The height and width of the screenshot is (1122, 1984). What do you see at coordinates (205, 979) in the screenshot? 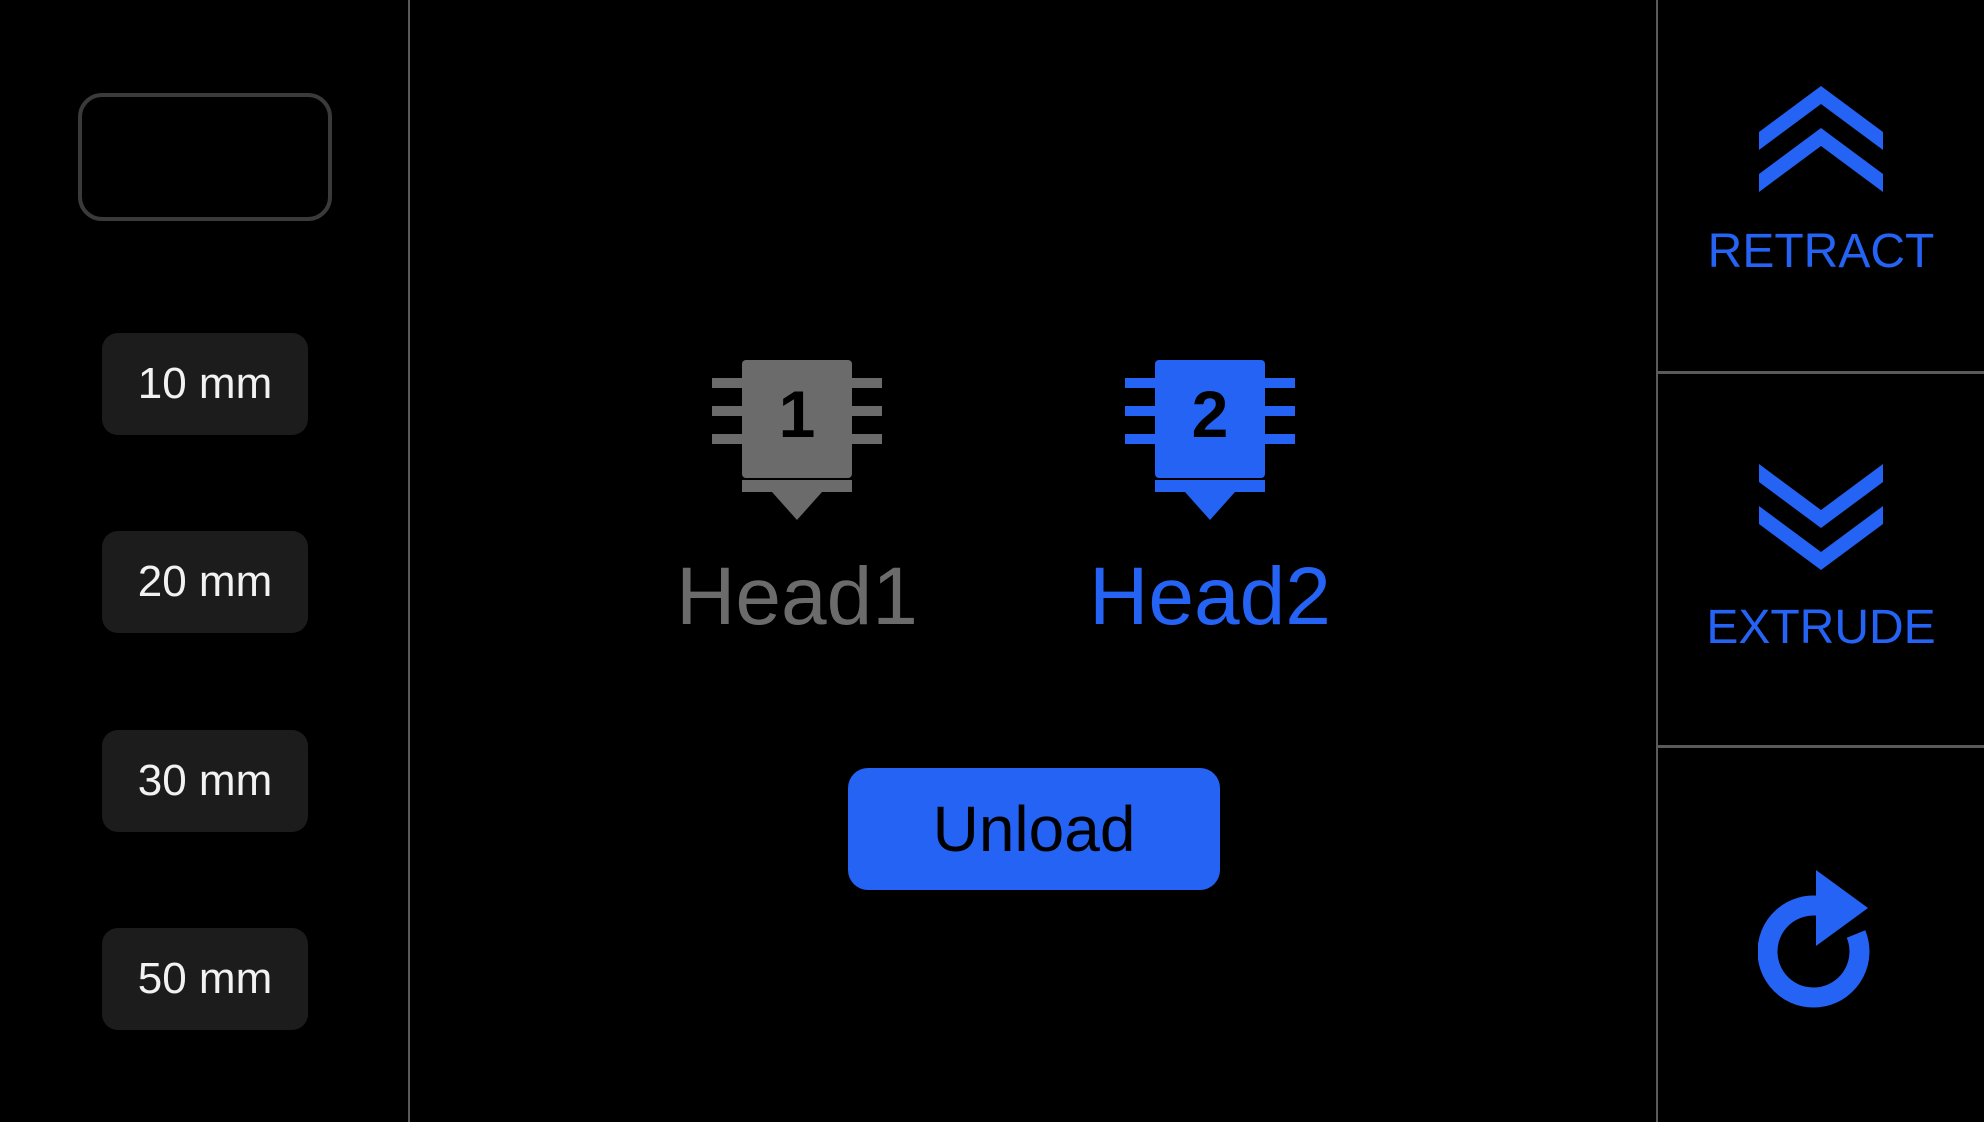
I see `step-50mm-button: 50 mm` at bounding box center [205, 979].